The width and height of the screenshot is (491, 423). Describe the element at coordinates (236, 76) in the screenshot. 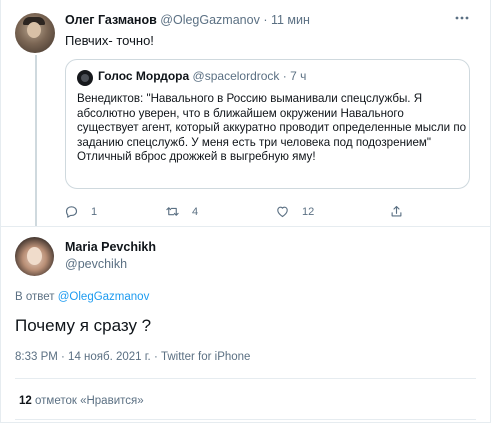

I see `quoted-author-handle: @spacelordrock` at that location.